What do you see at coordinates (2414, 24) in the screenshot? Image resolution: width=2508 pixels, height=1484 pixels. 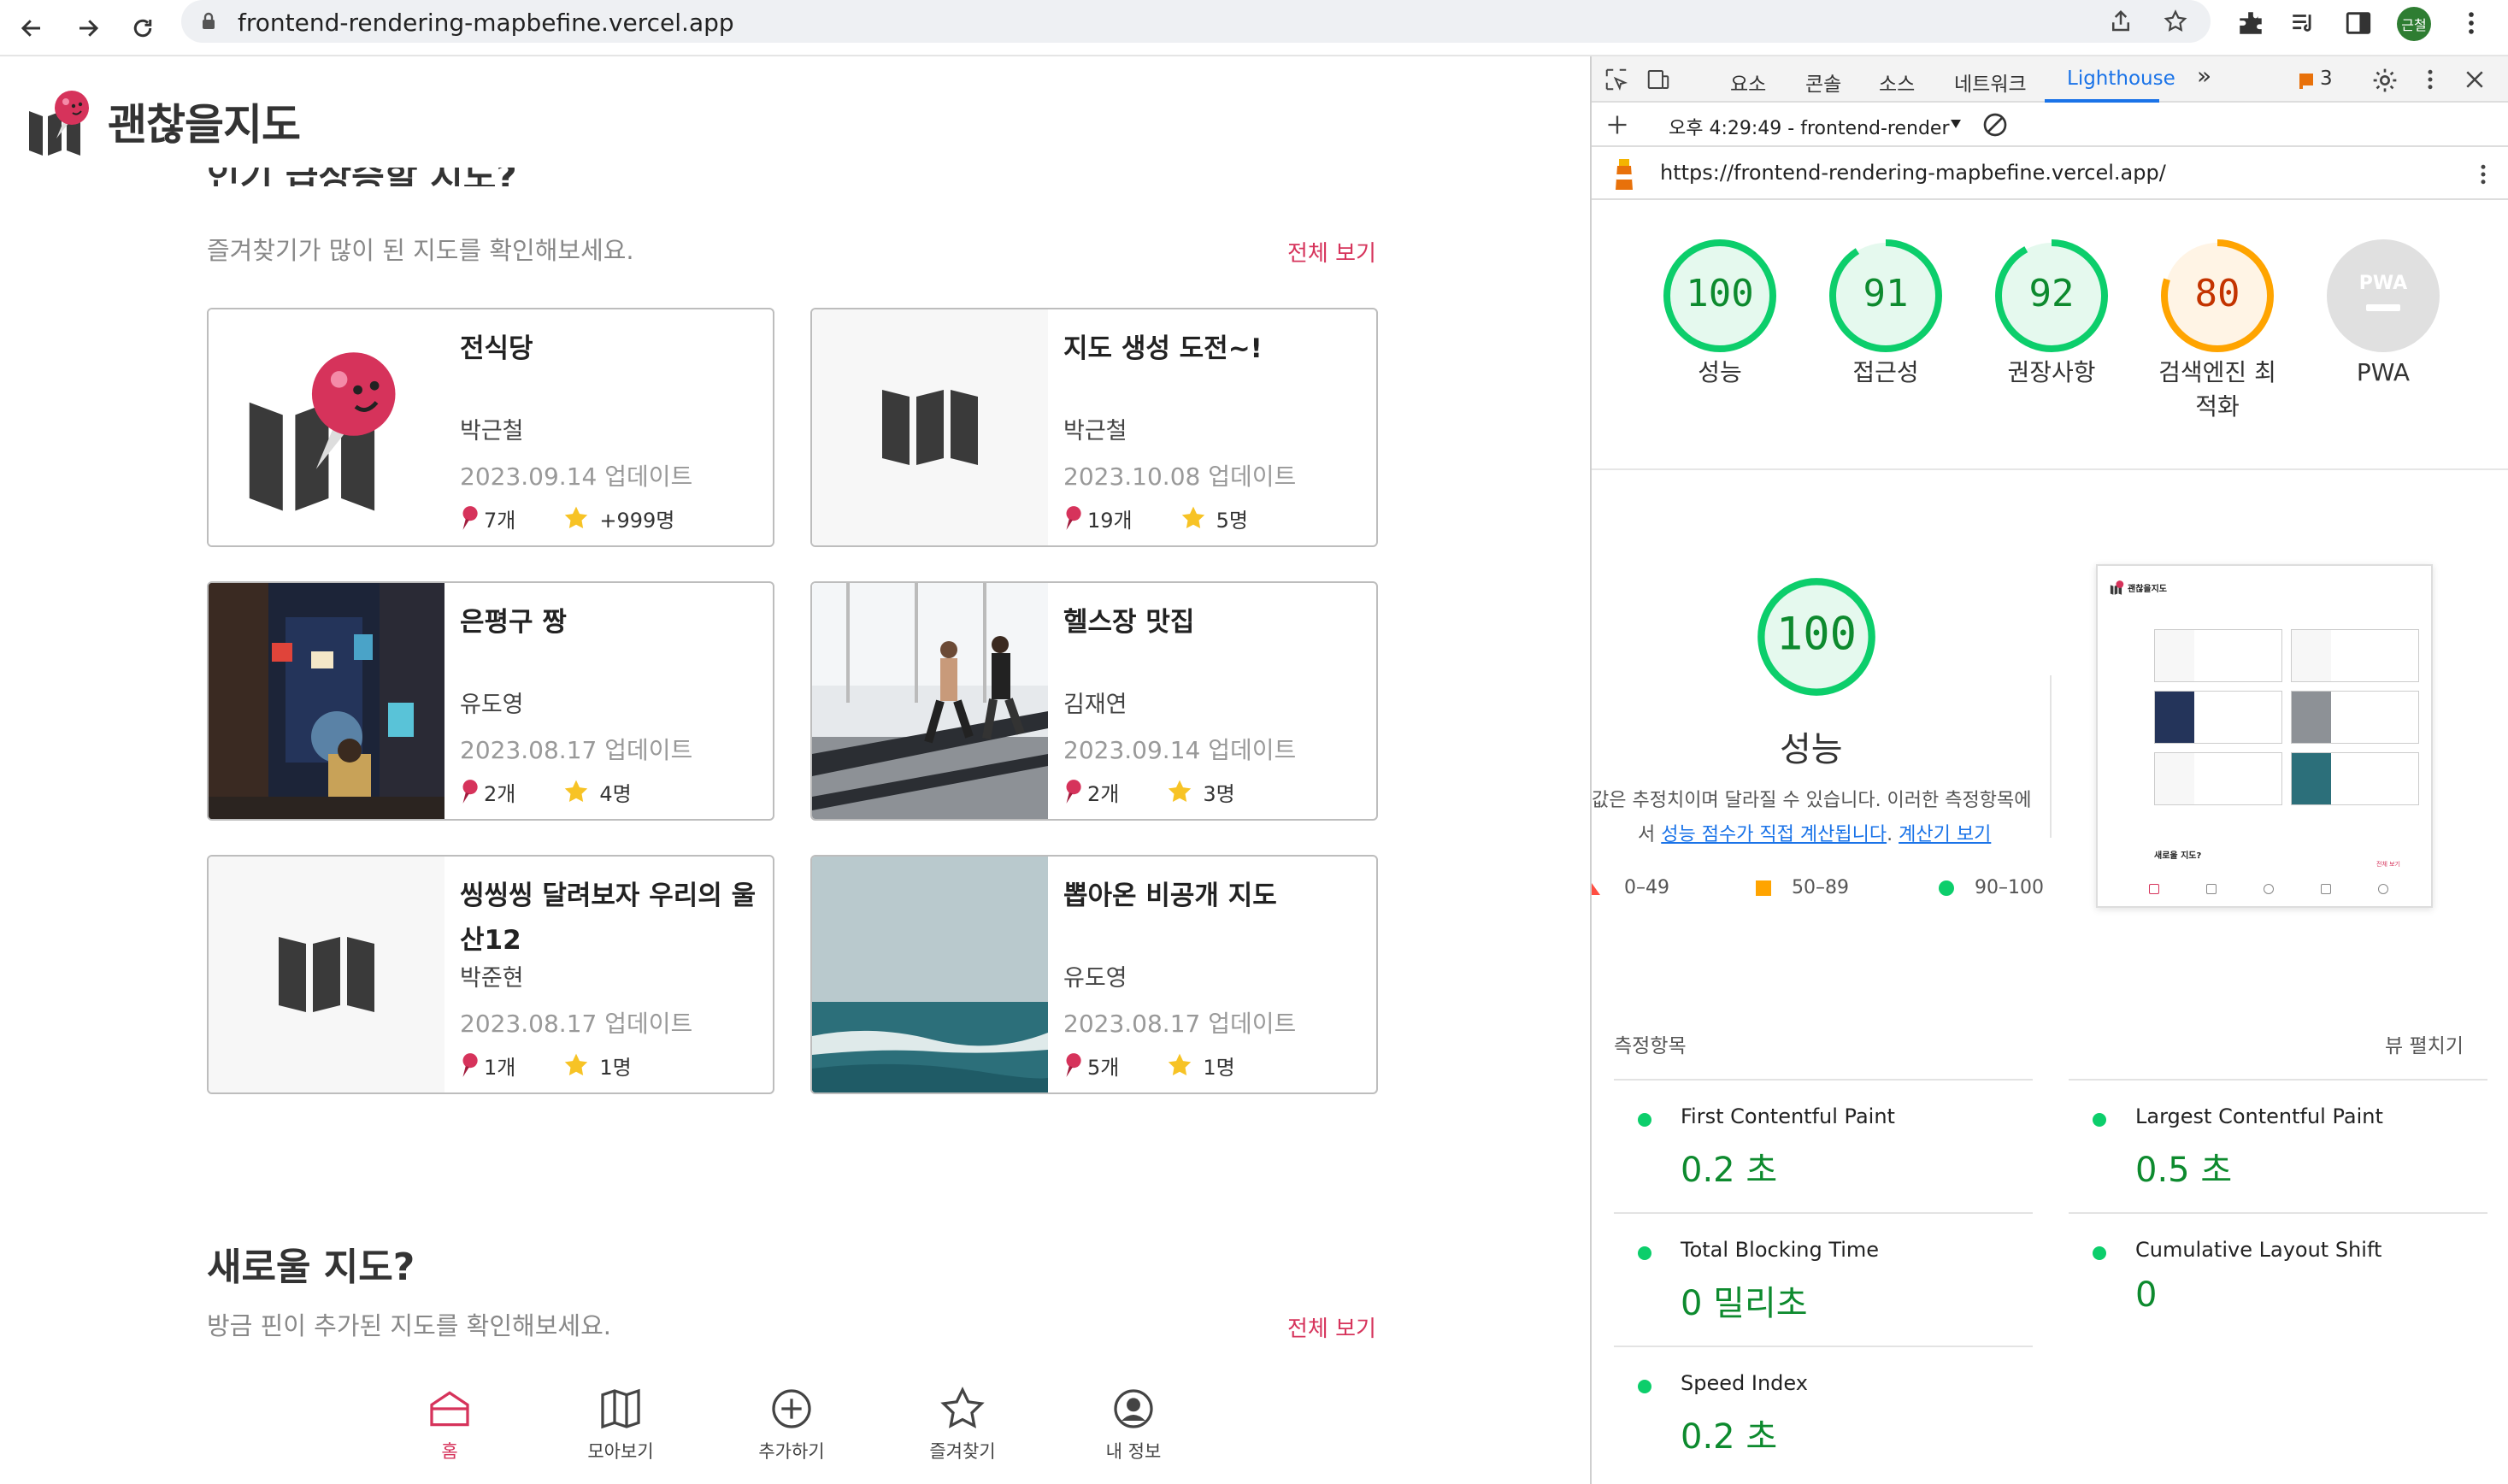 I see `profile-avatar: 근철` at bounding box center [2414, 24].